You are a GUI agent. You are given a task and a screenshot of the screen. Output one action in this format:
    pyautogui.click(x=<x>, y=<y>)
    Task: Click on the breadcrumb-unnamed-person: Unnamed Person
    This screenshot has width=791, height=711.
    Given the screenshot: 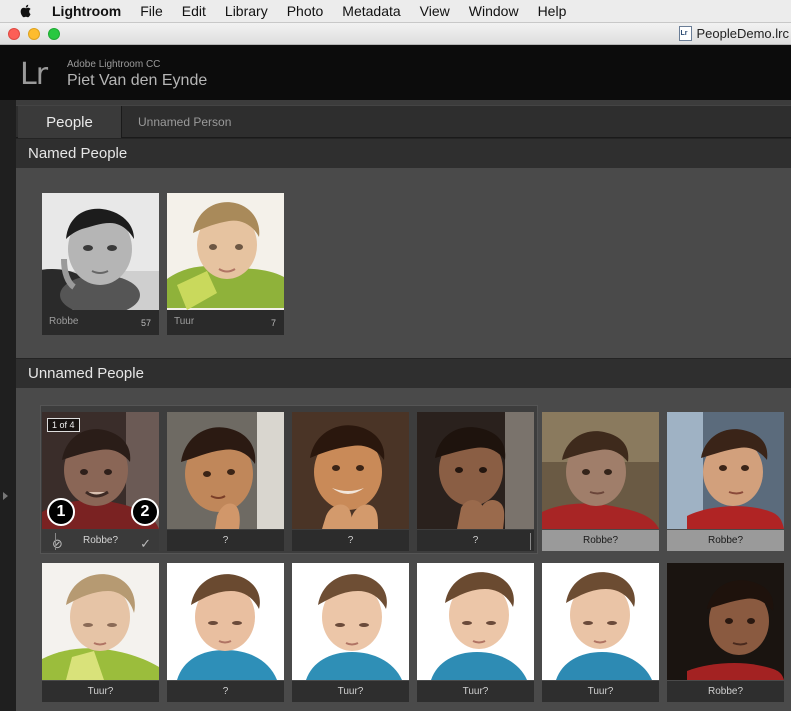 What is the action you would take?
    pyautogui.click(x=184, y=122)
    